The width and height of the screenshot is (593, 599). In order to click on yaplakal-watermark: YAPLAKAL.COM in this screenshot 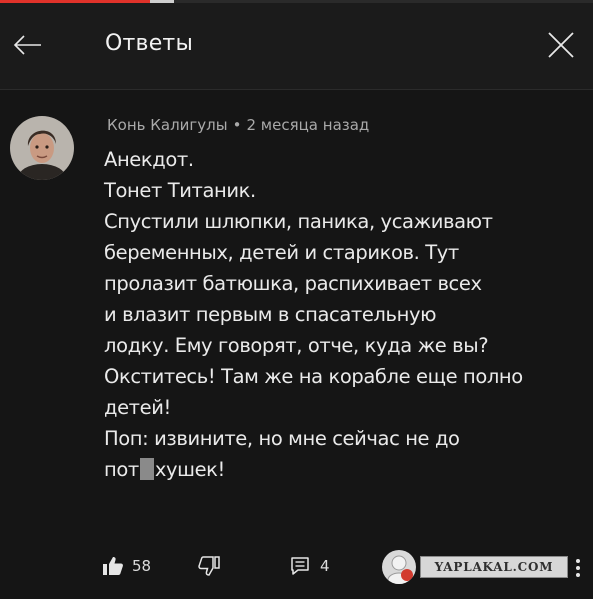, I will do `click(494, 567)`.